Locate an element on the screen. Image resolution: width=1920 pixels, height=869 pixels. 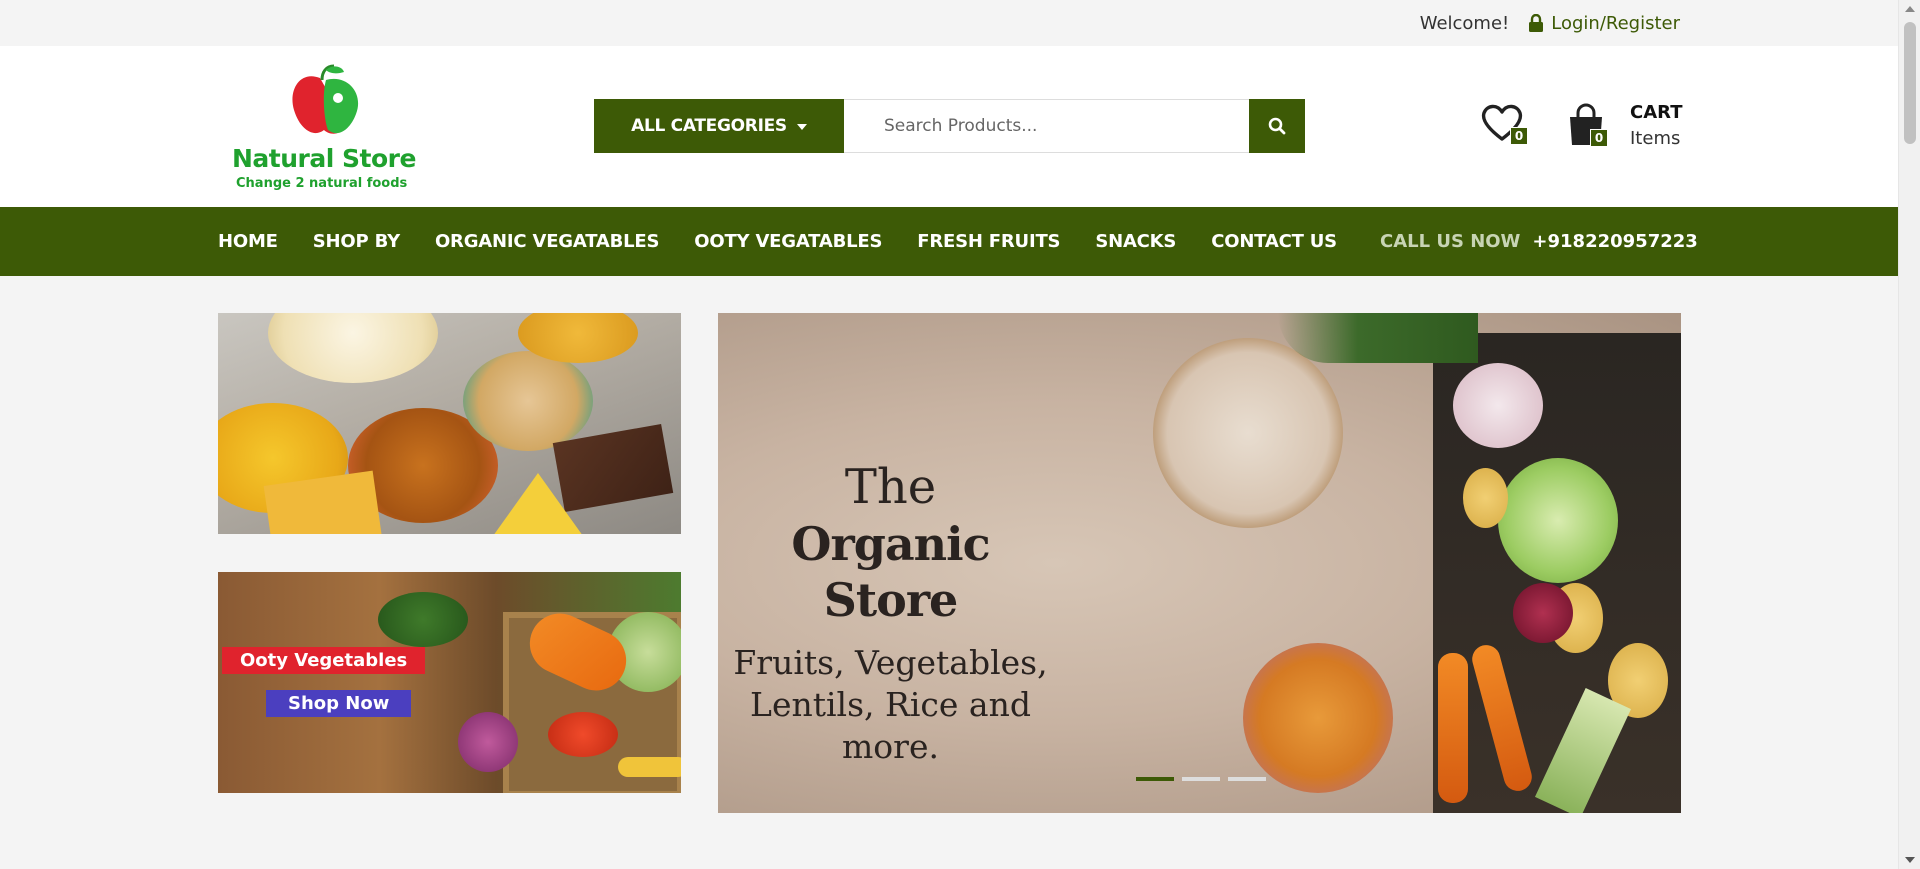
hero-subtitle-line1: Fruits, Vegetables, is located at coordinates (890, 662).